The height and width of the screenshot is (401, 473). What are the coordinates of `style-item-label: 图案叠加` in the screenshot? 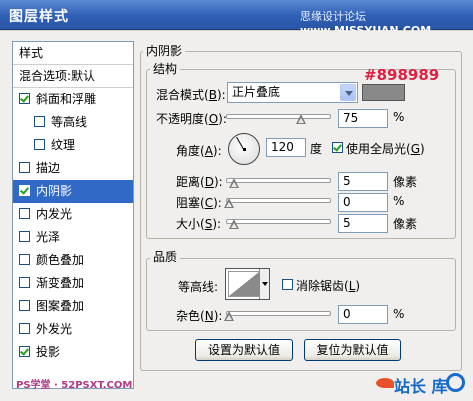 It's located at (60, 306).